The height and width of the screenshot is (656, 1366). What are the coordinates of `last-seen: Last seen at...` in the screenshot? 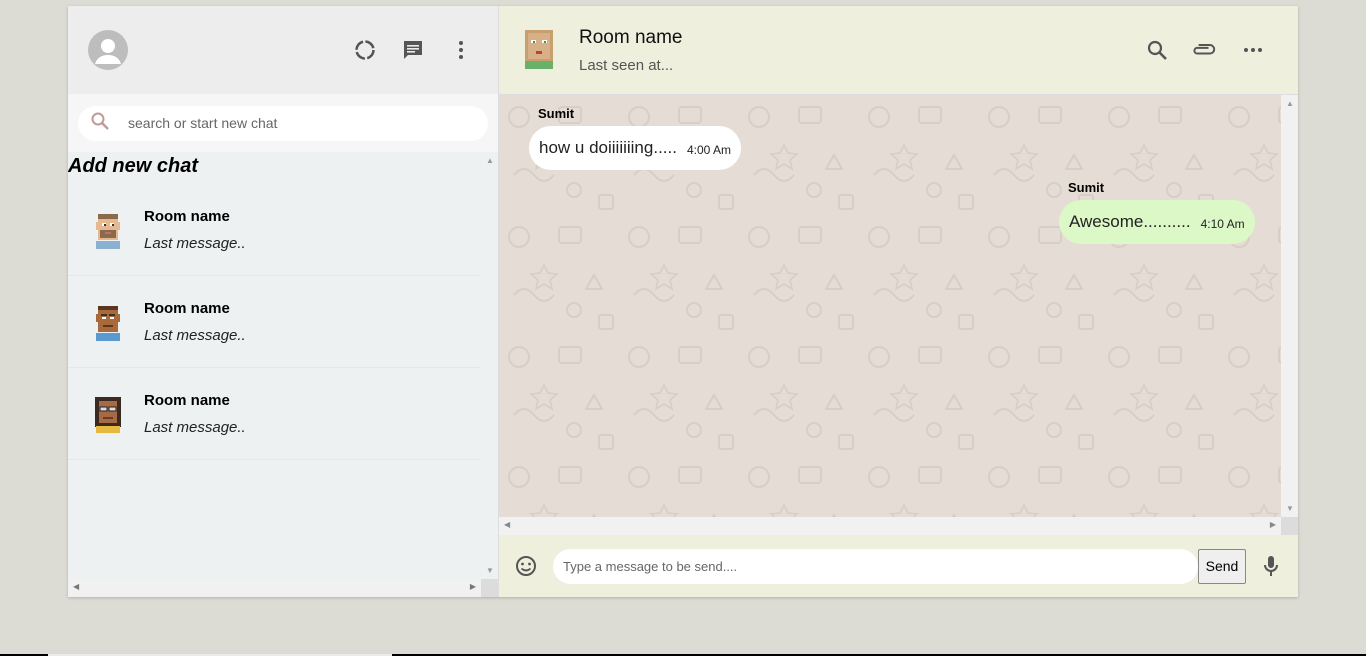 It's located at (626, 65).